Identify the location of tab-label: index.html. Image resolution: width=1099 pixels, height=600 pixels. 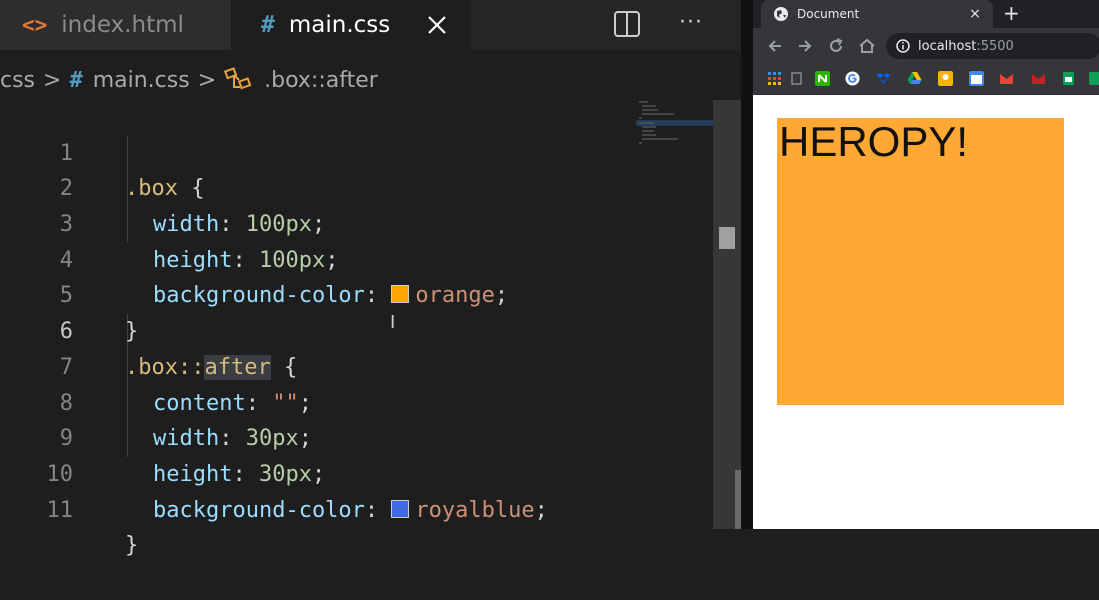
(122, 25).